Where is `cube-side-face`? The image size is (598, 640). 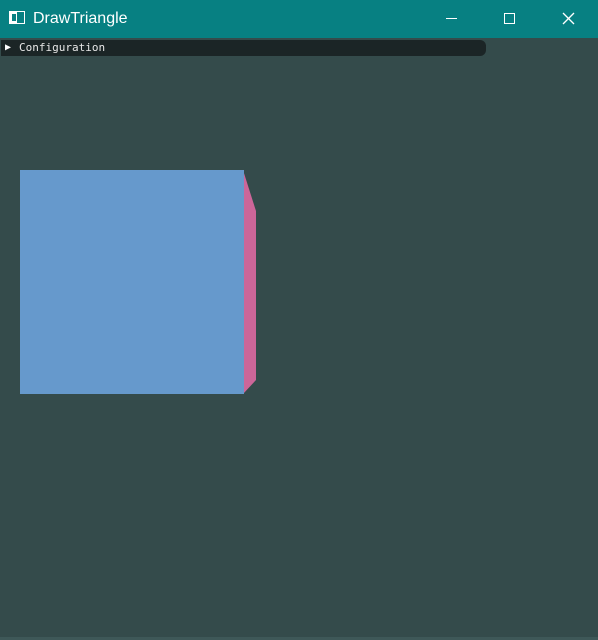 cube-side-face is located at coordinates (249, 282).